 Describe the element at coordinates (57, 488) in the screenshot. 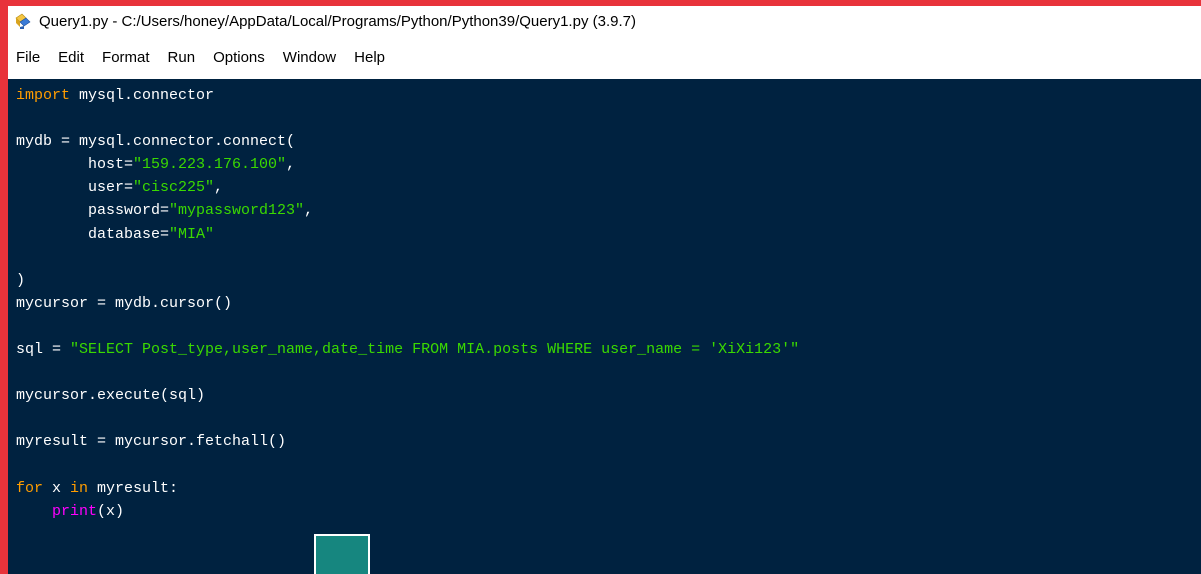

I see `code-token: x` at that location.